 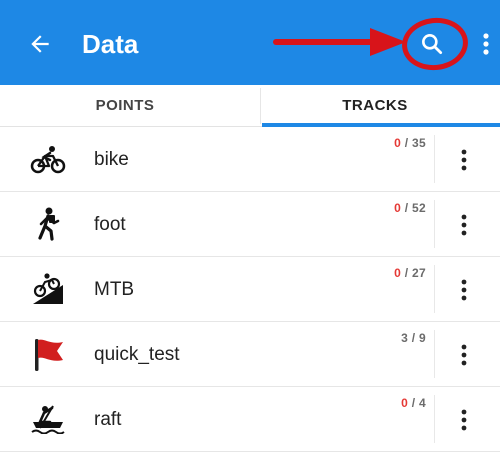 I want to click on track-name: bike, so click(x=111, y=159).